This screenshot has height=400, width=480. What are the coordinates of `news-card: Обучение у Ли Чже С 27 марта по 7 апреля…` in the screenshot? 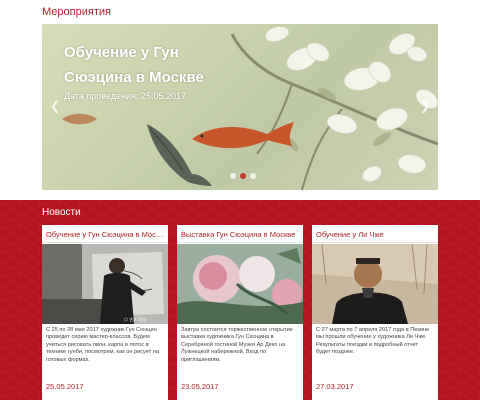 It's located at (375, 312).